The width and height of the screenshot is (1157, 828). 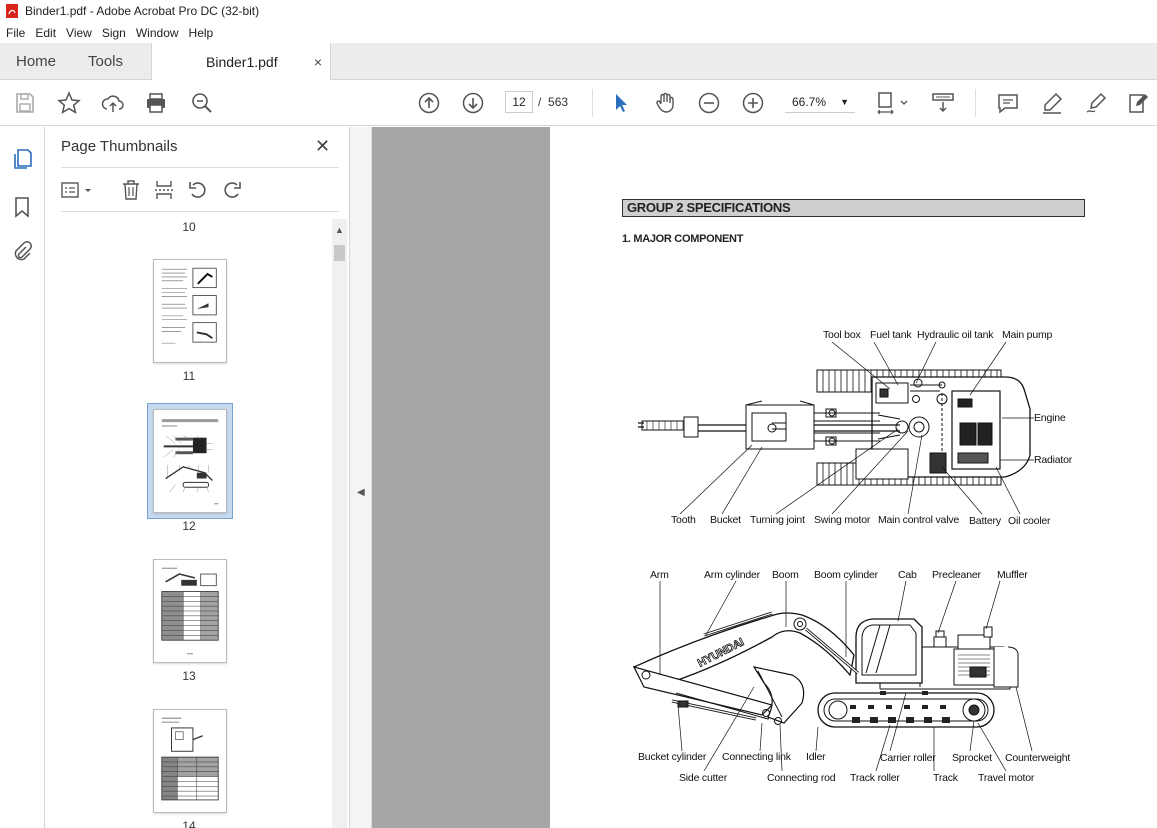 I want to click on menu-sign: Sign, so click(x=113, y=33).